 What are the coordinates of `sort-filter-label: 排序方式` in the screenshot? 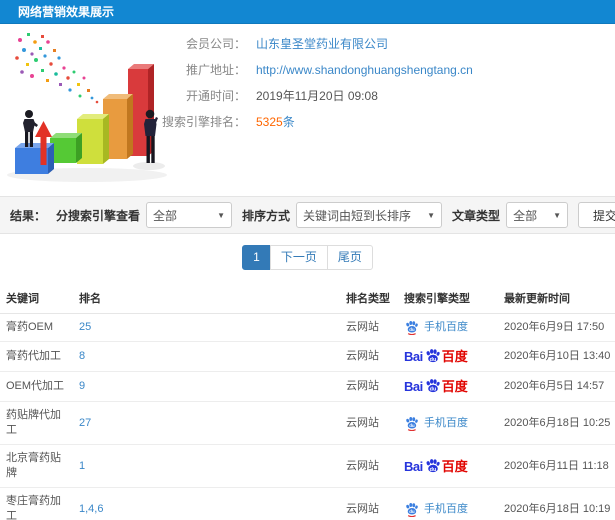 It's located at (266, 215).